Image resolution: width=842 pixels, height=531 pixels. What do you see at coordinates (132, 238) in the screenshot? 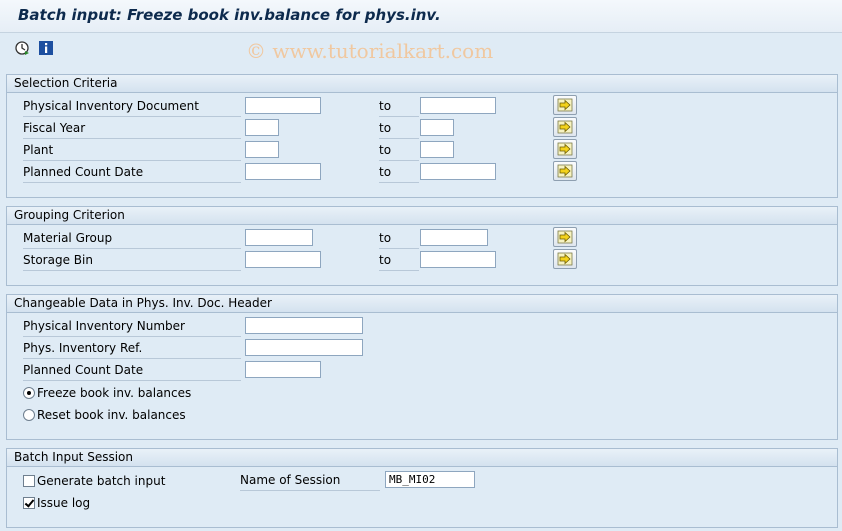
I see `field-label: Material Group` at bounding box center [132, 238].